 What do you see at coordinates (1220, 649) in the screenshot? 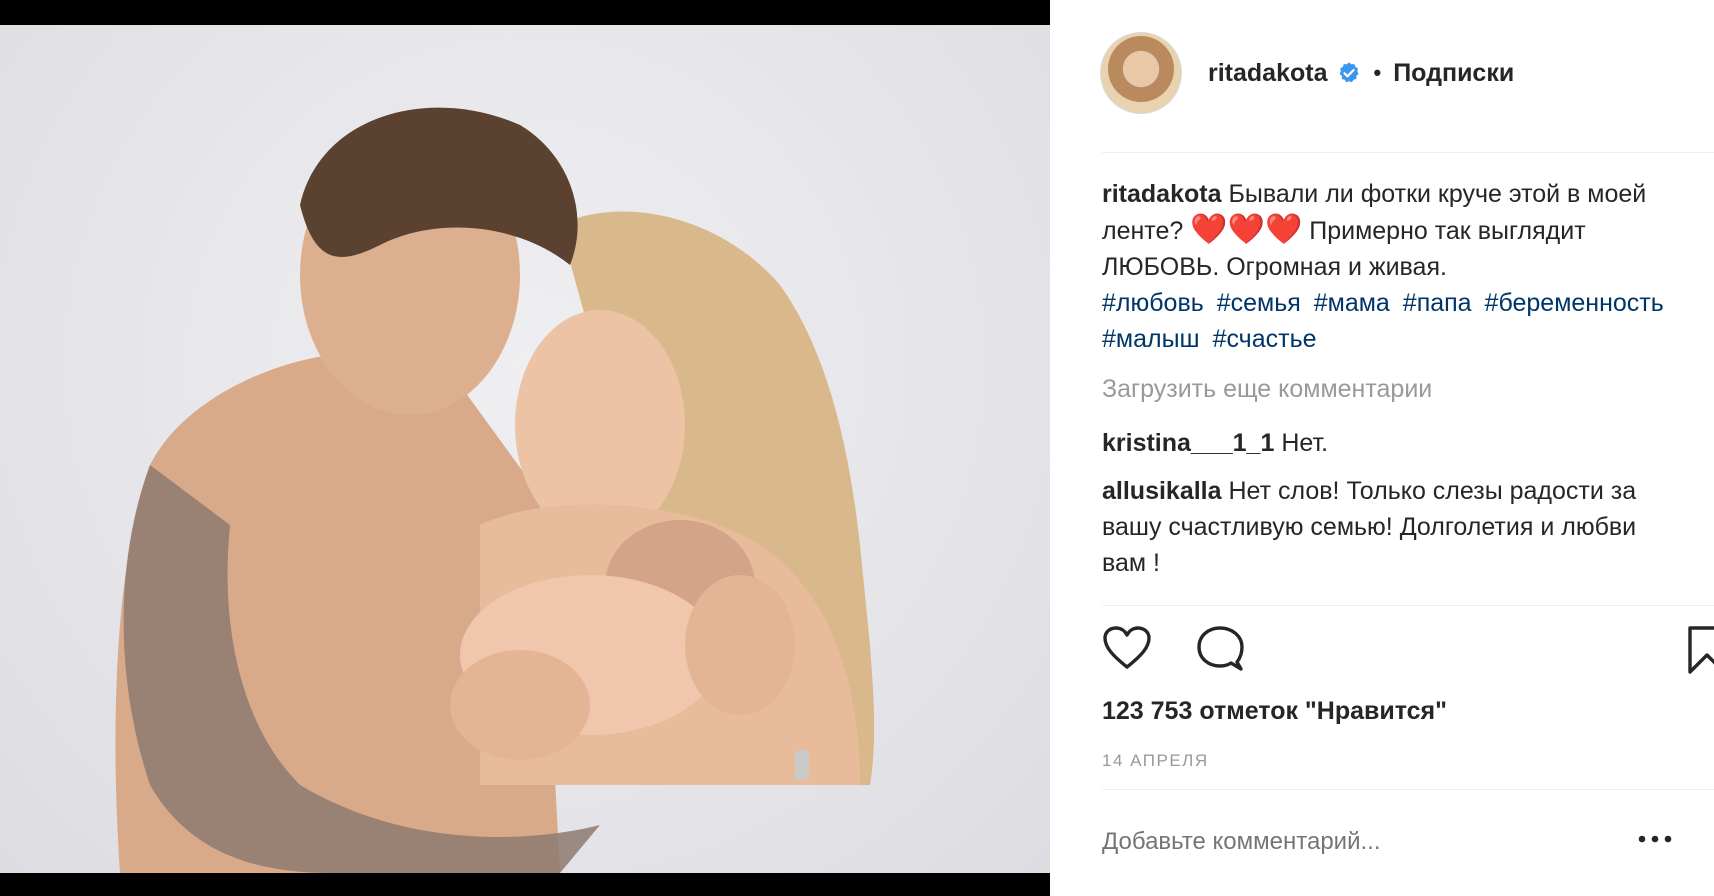
I see `comment-bubble-icon` at bounding box center [1220, 649].